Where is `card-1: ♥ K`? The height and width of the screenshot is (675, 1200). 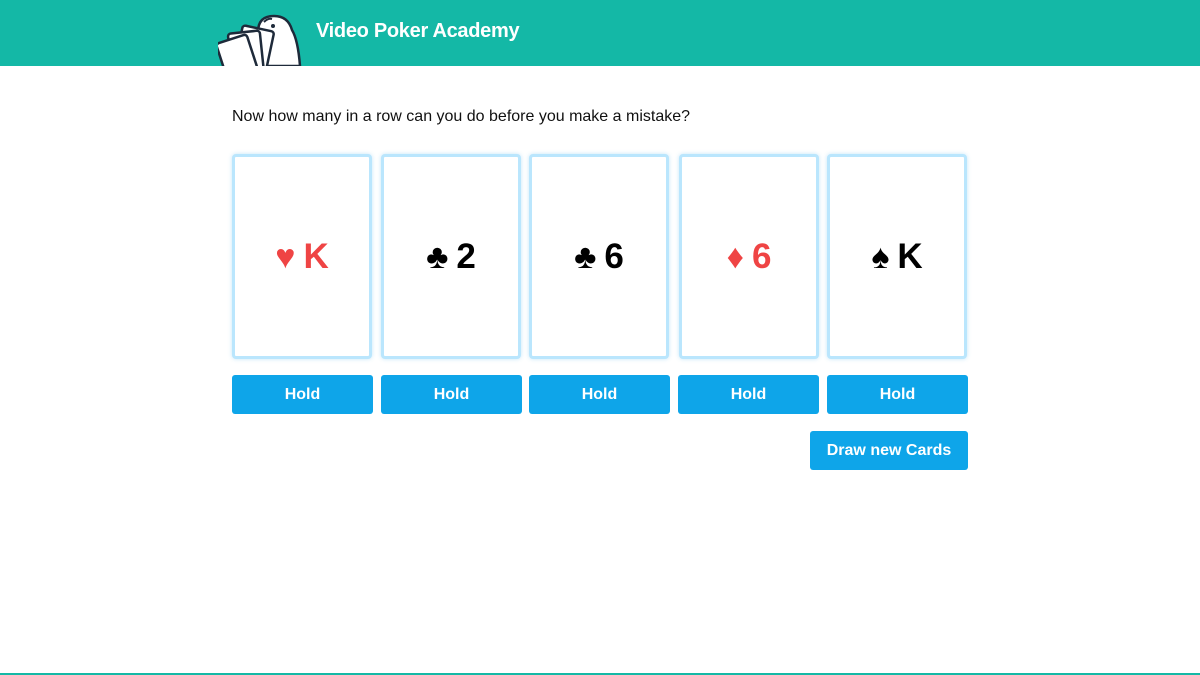
card-1: ♥ K is located at coordinates (302, 256).